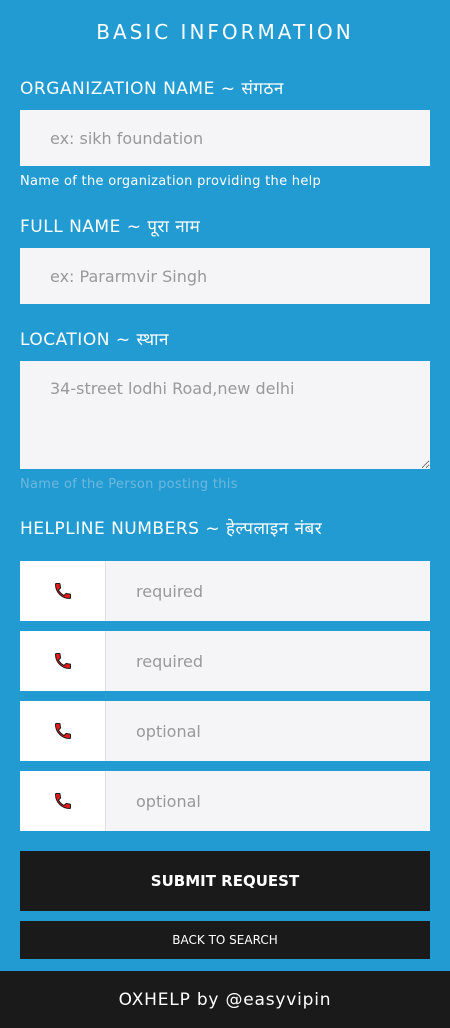 This screenshot has height=1028, width=450. Describe the element at coordinates (225, 32) in the screenshot. I see `page-title: BASIC INFORMATION` at that location.